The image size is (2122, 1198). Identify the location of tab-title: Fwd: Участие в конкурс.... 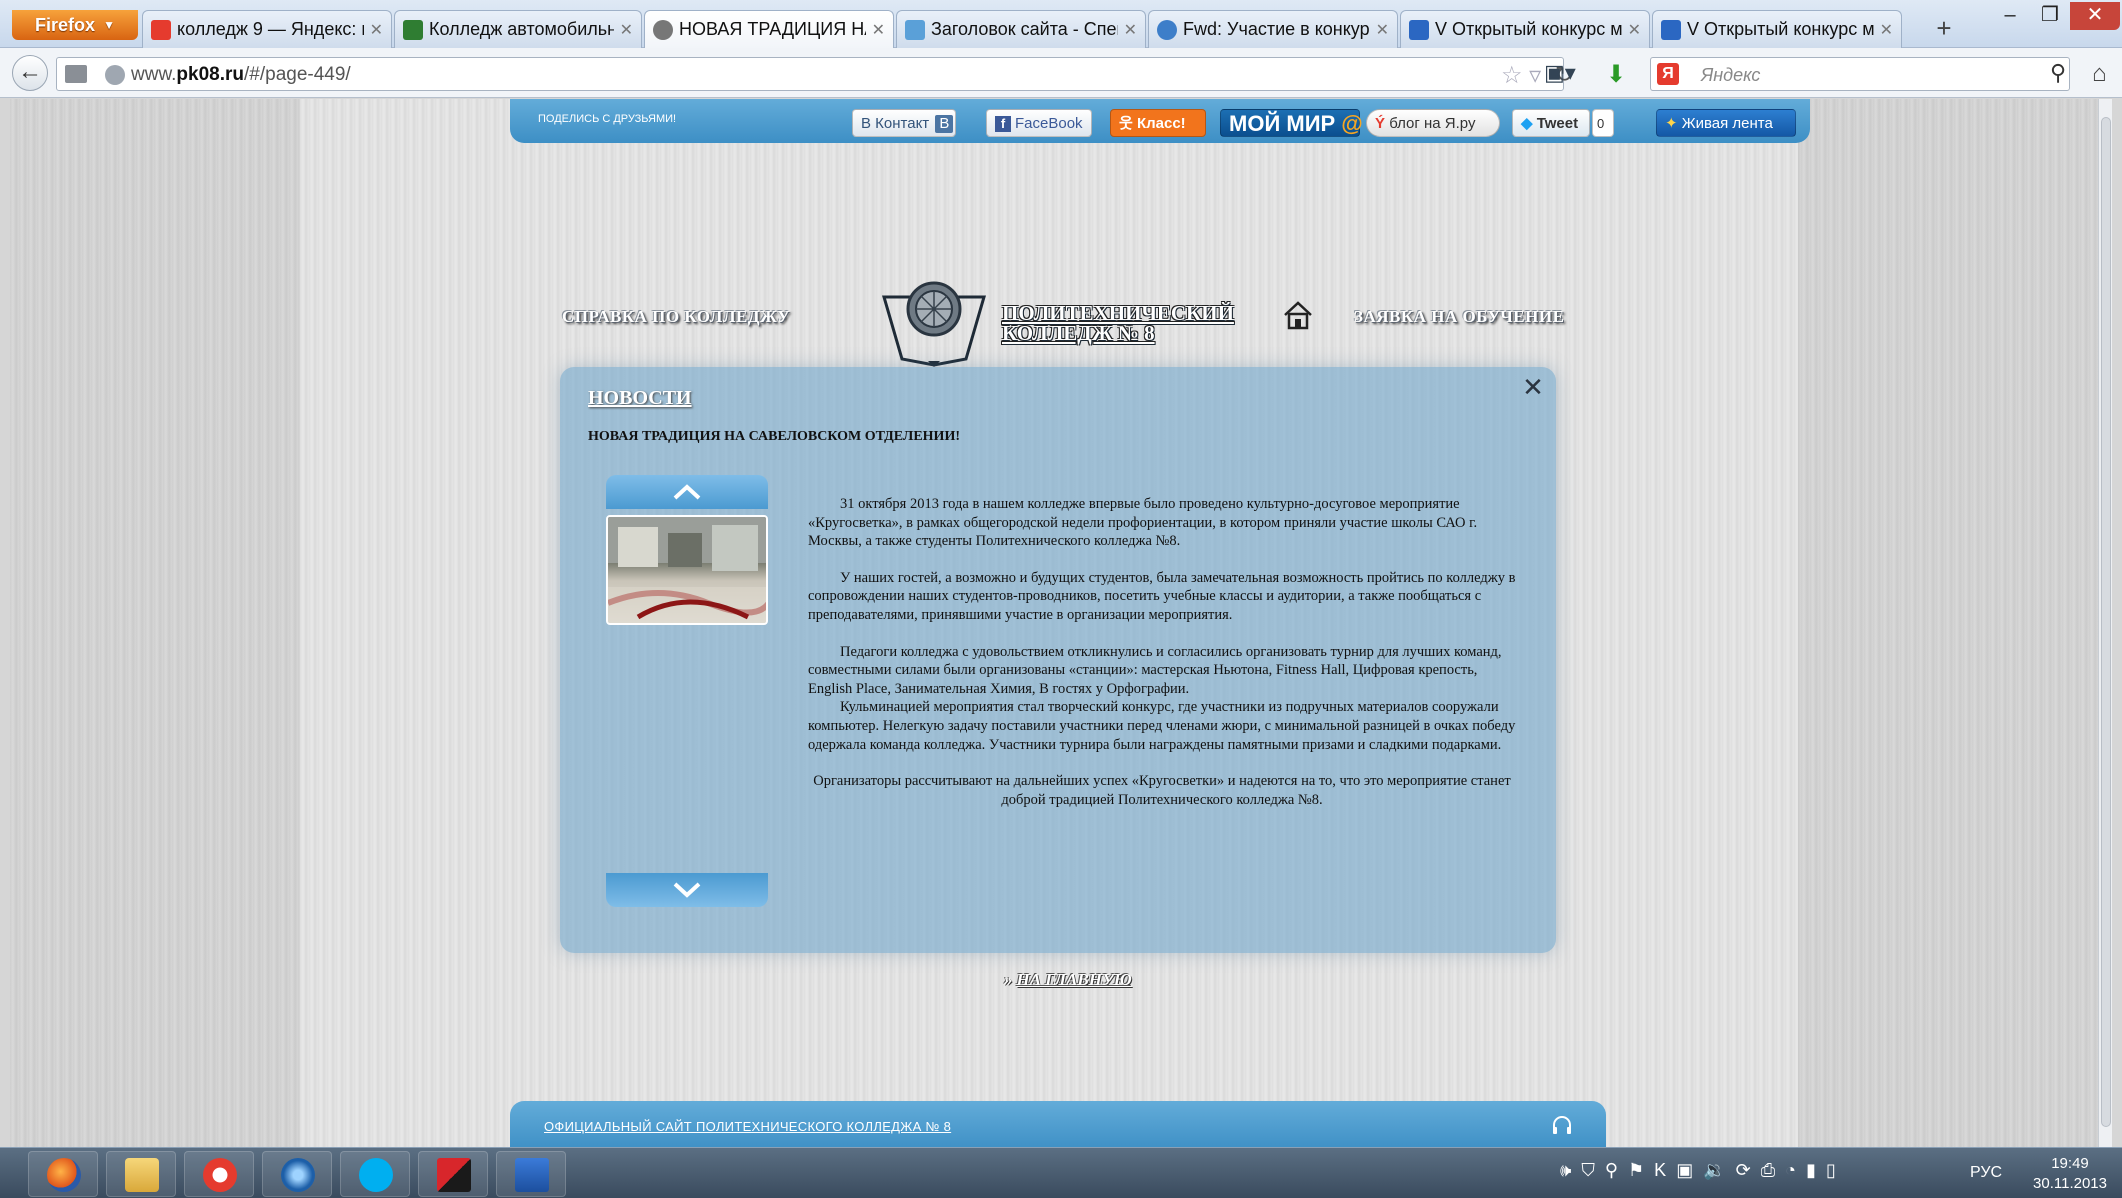
(1276, 29).